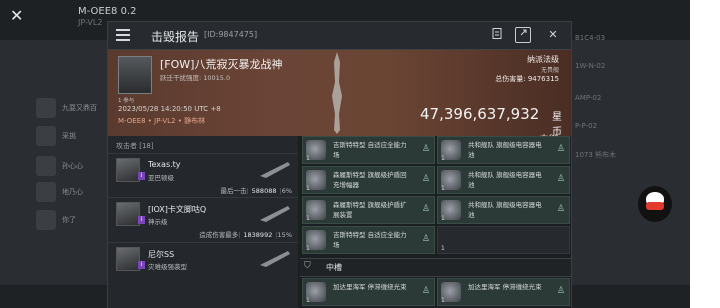 The height and width of the screenshot is (308, 720). I want to click on background-system-name: M-OEE8 0.2, so click(107, 11).